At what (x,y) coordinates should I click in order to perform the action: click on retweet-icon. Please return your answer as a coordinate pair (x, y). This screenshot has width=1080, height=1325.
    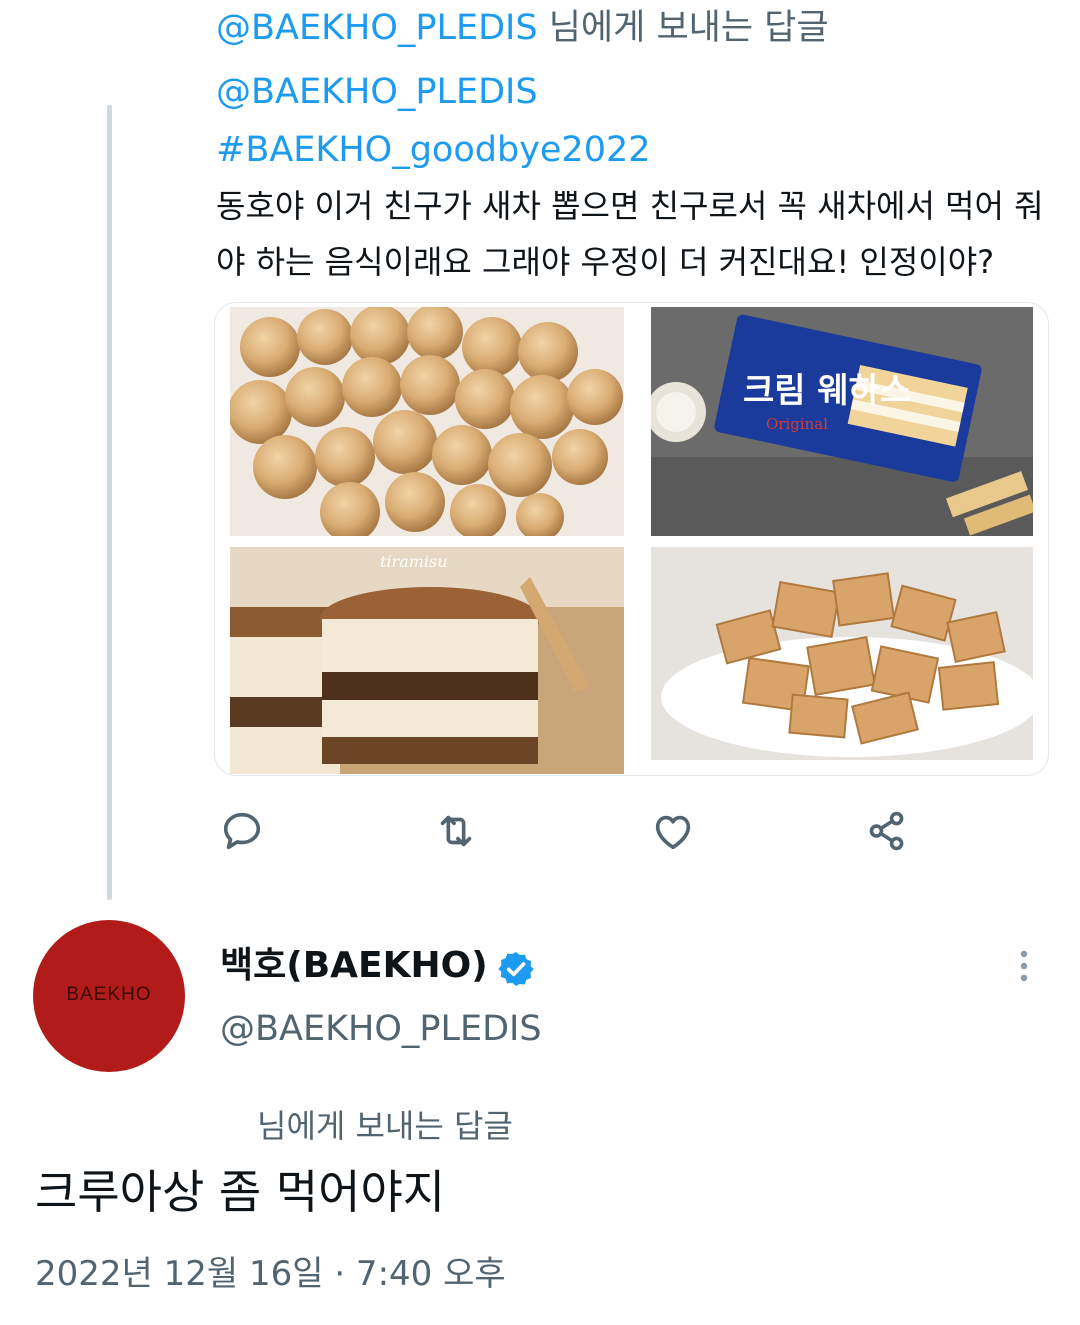
    Looking at the image, I should click on (456, 831).